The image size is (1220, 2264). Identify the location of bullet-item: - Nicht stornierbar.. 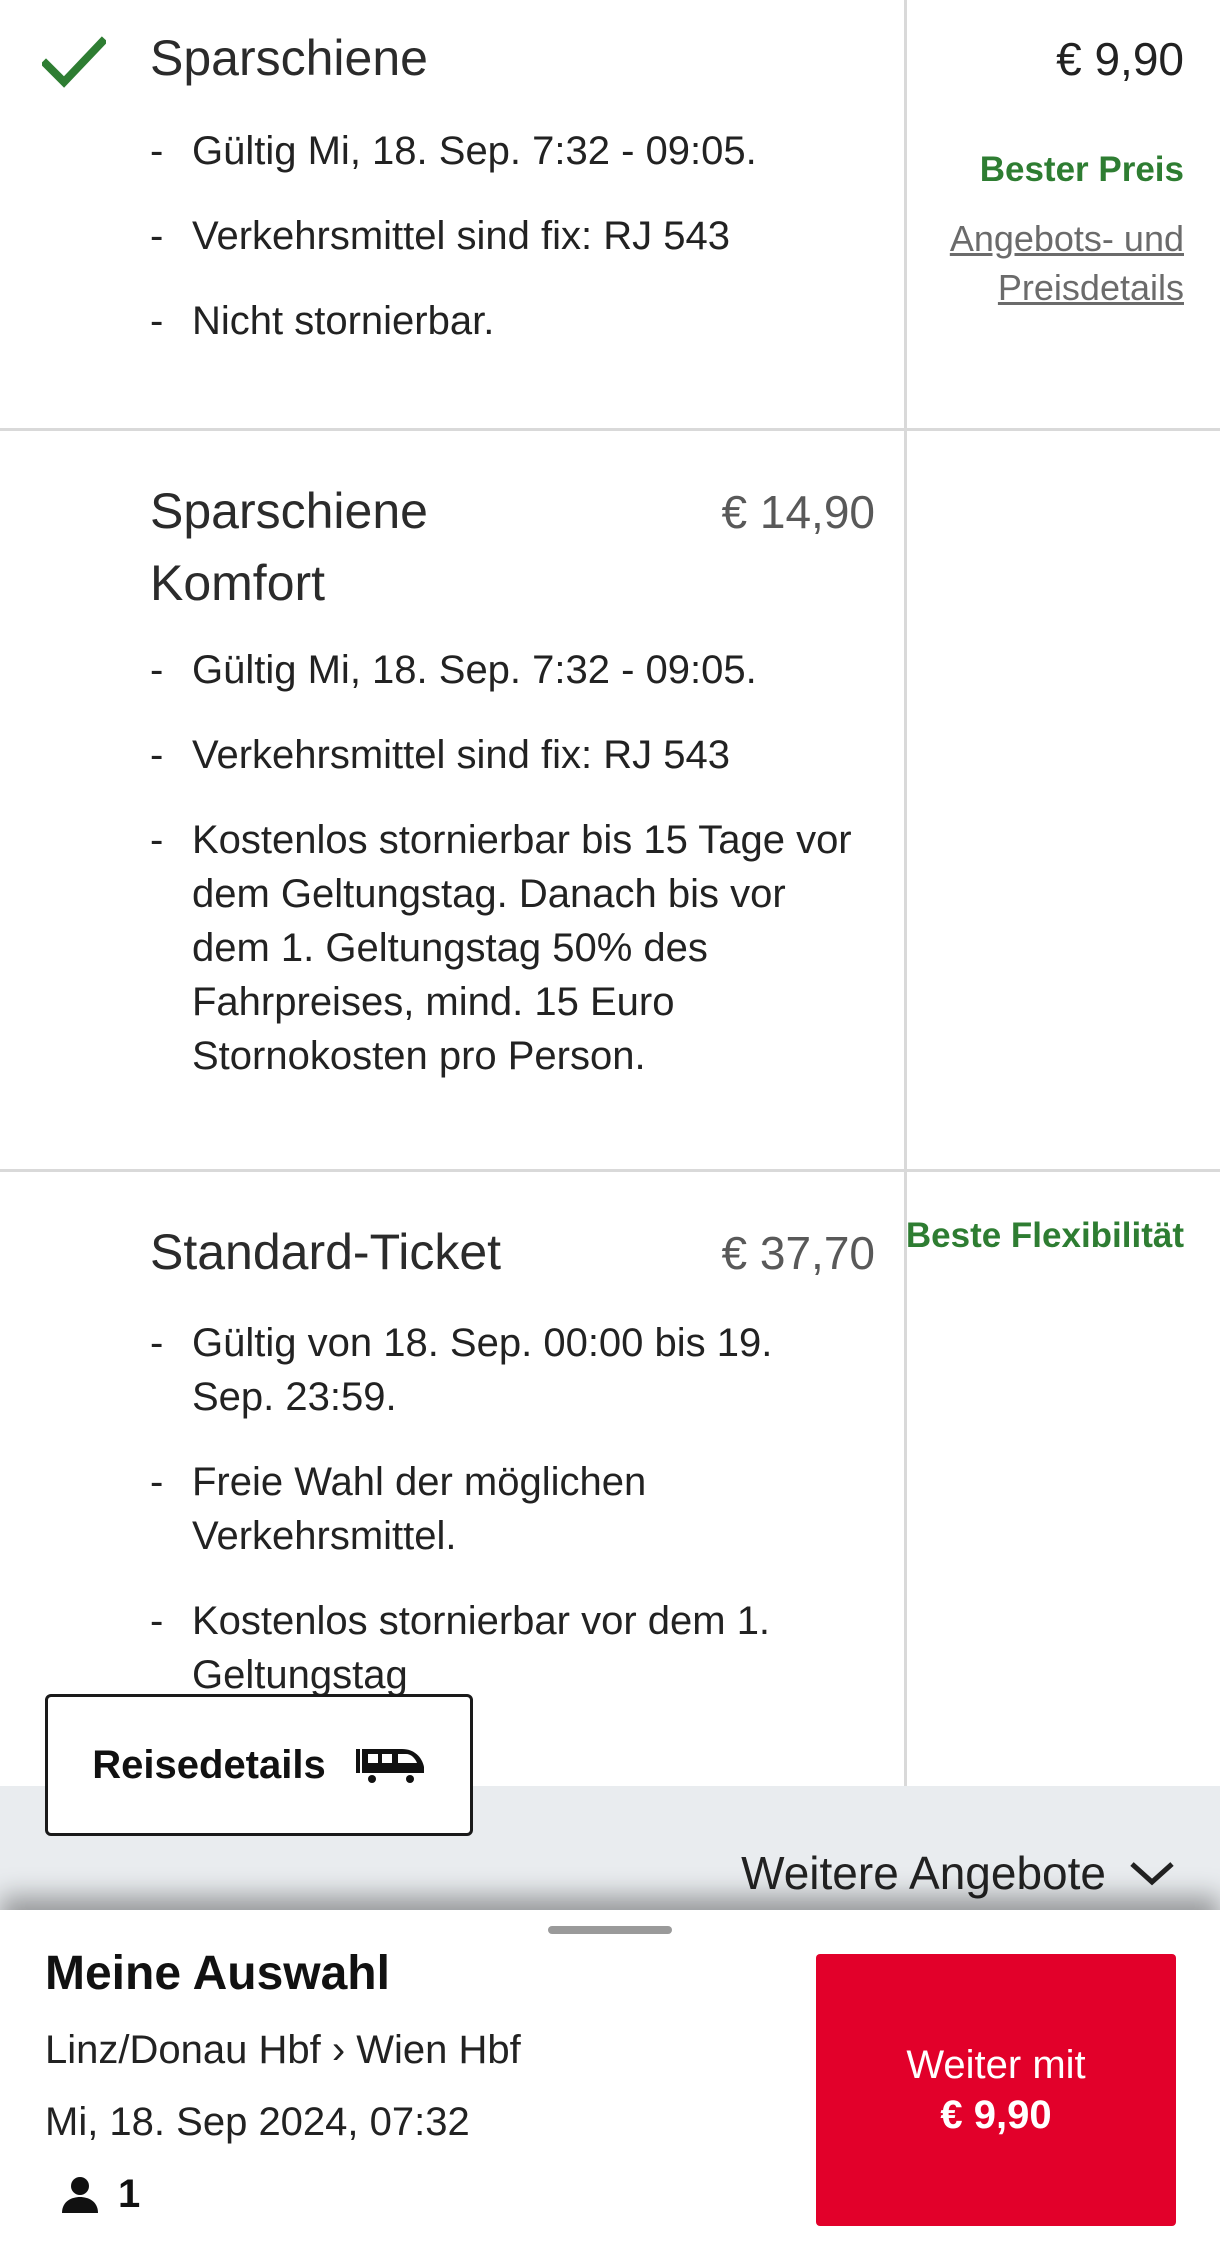
(505, 321).